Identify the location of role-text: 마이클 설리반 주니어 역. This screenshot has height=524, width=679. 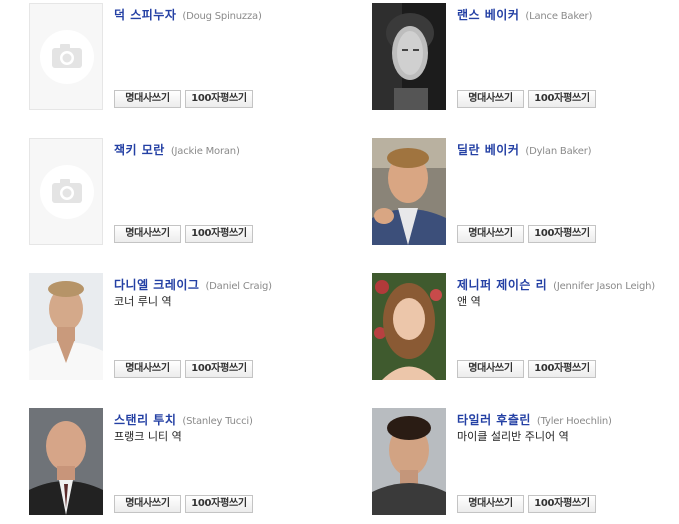
(513, 436).